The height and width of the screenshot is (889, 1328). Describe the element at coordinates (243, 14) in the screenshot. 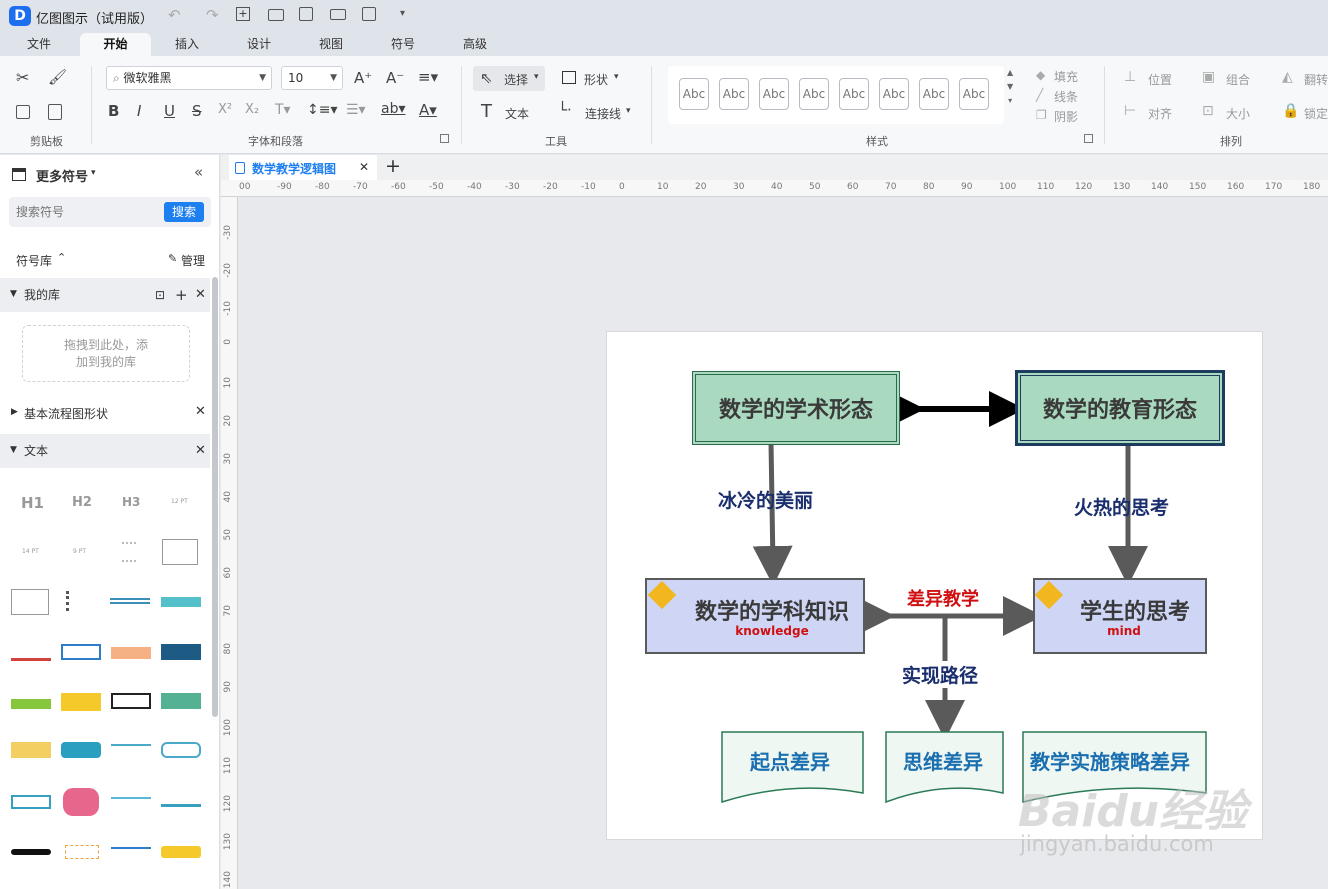

I see `new-file-icon: +` at that location.